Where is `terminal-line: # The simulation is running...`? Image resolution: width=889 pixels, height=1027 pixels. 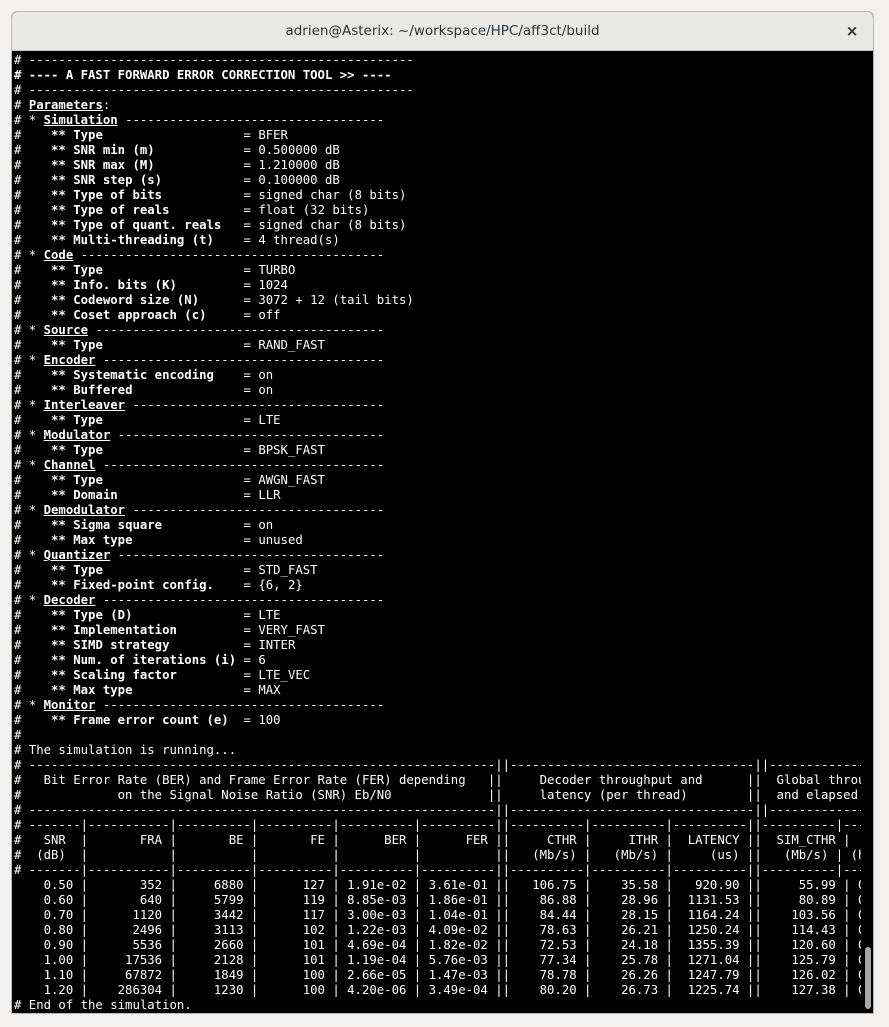 terminal-line: # The simulation is running... is located at coordinates (125, 750).